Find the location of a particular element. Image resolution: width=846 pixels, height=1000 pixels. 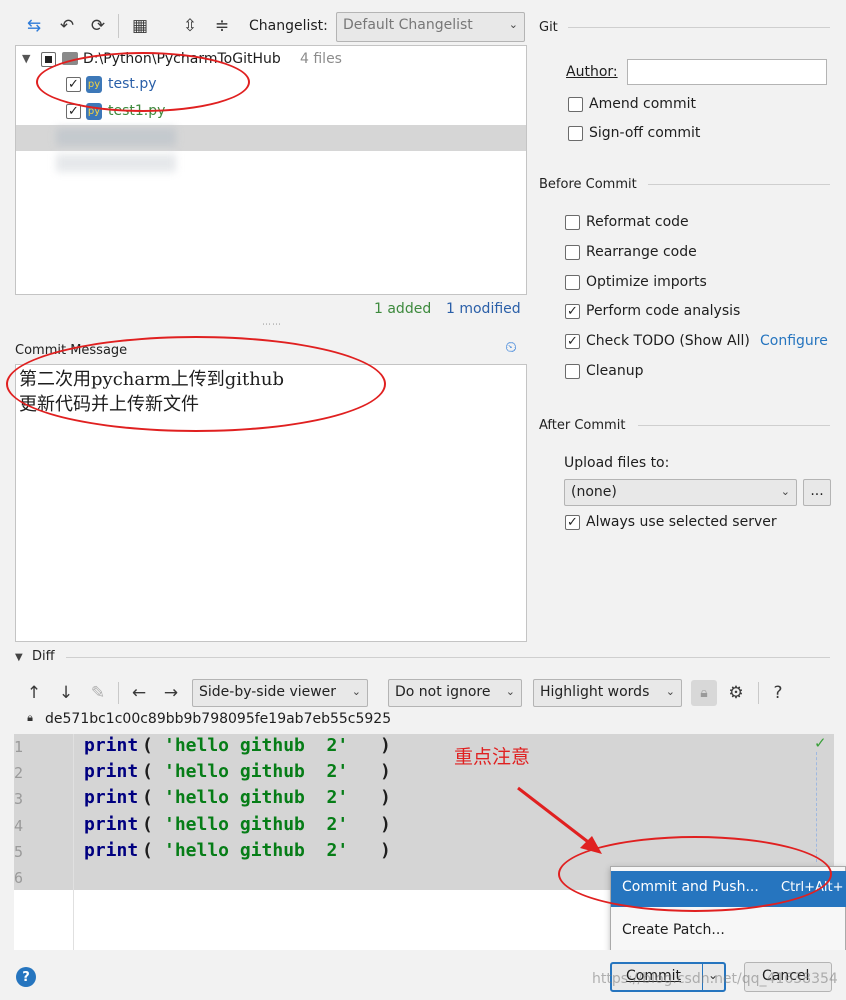

group-by-icon: ▦ is located at coordinates (140, 26).